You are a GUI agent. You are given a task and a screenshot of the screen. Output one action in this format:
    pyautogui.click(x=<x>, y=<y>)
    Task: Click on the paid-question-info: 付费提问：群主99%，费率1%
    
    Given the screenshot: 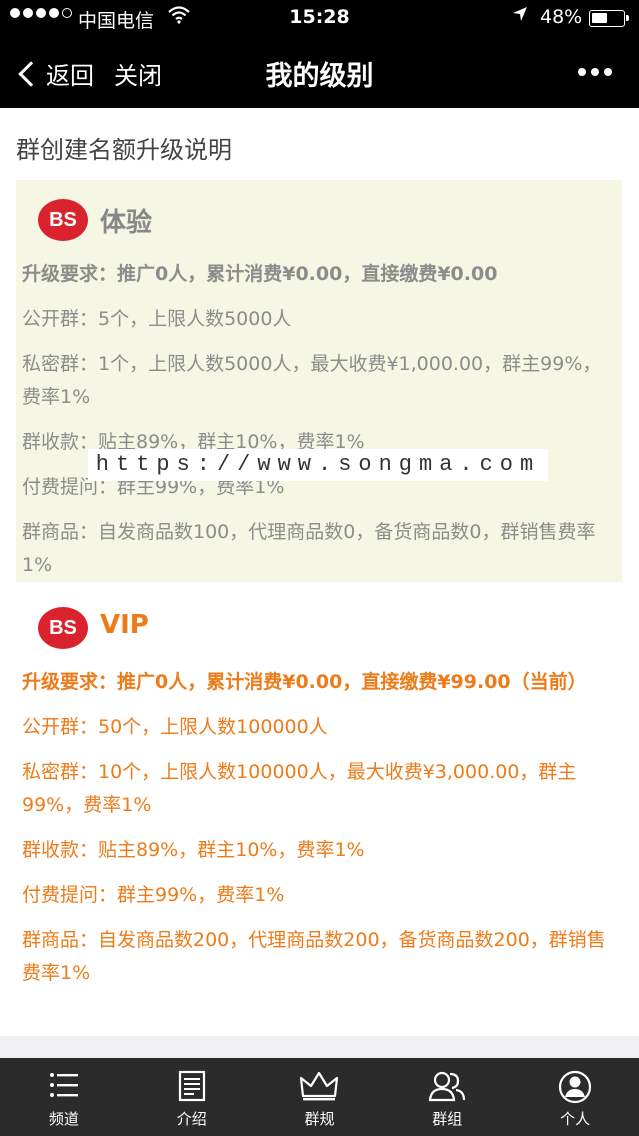 What is the action you would take?
    pyautogui.click(x=153, y=895)
    